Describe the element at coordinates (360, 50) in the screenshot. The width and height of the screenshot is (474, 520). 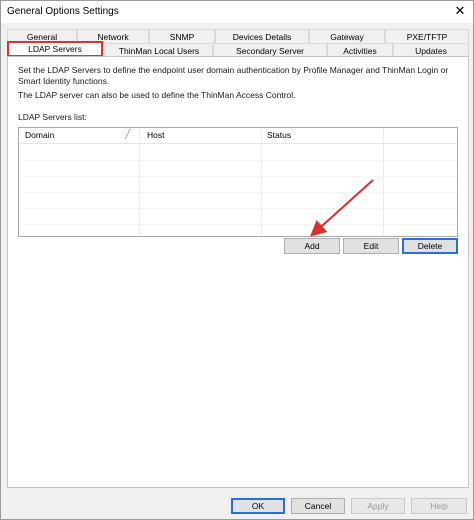
I see `tab-activities: Activities` at that location.